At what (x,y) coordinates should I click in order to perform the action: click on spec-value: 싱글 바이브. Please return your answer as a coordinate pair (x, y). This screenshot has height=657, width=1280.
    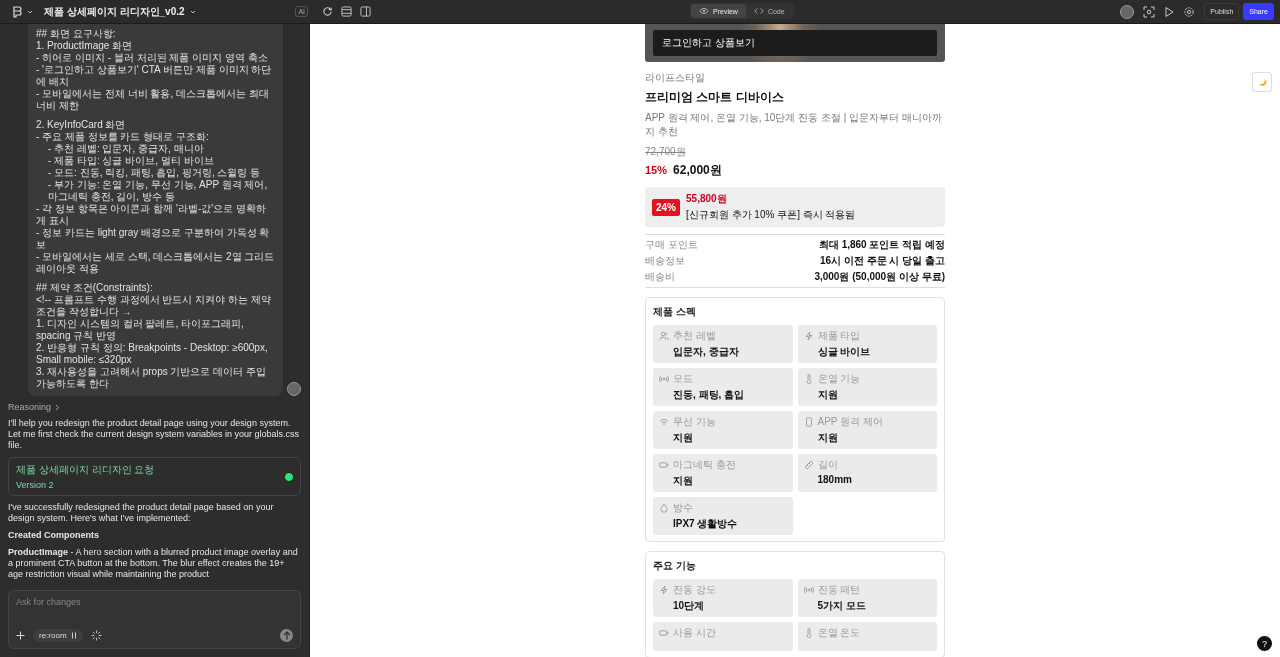
    Looking at the image, I should click on (844, 352).